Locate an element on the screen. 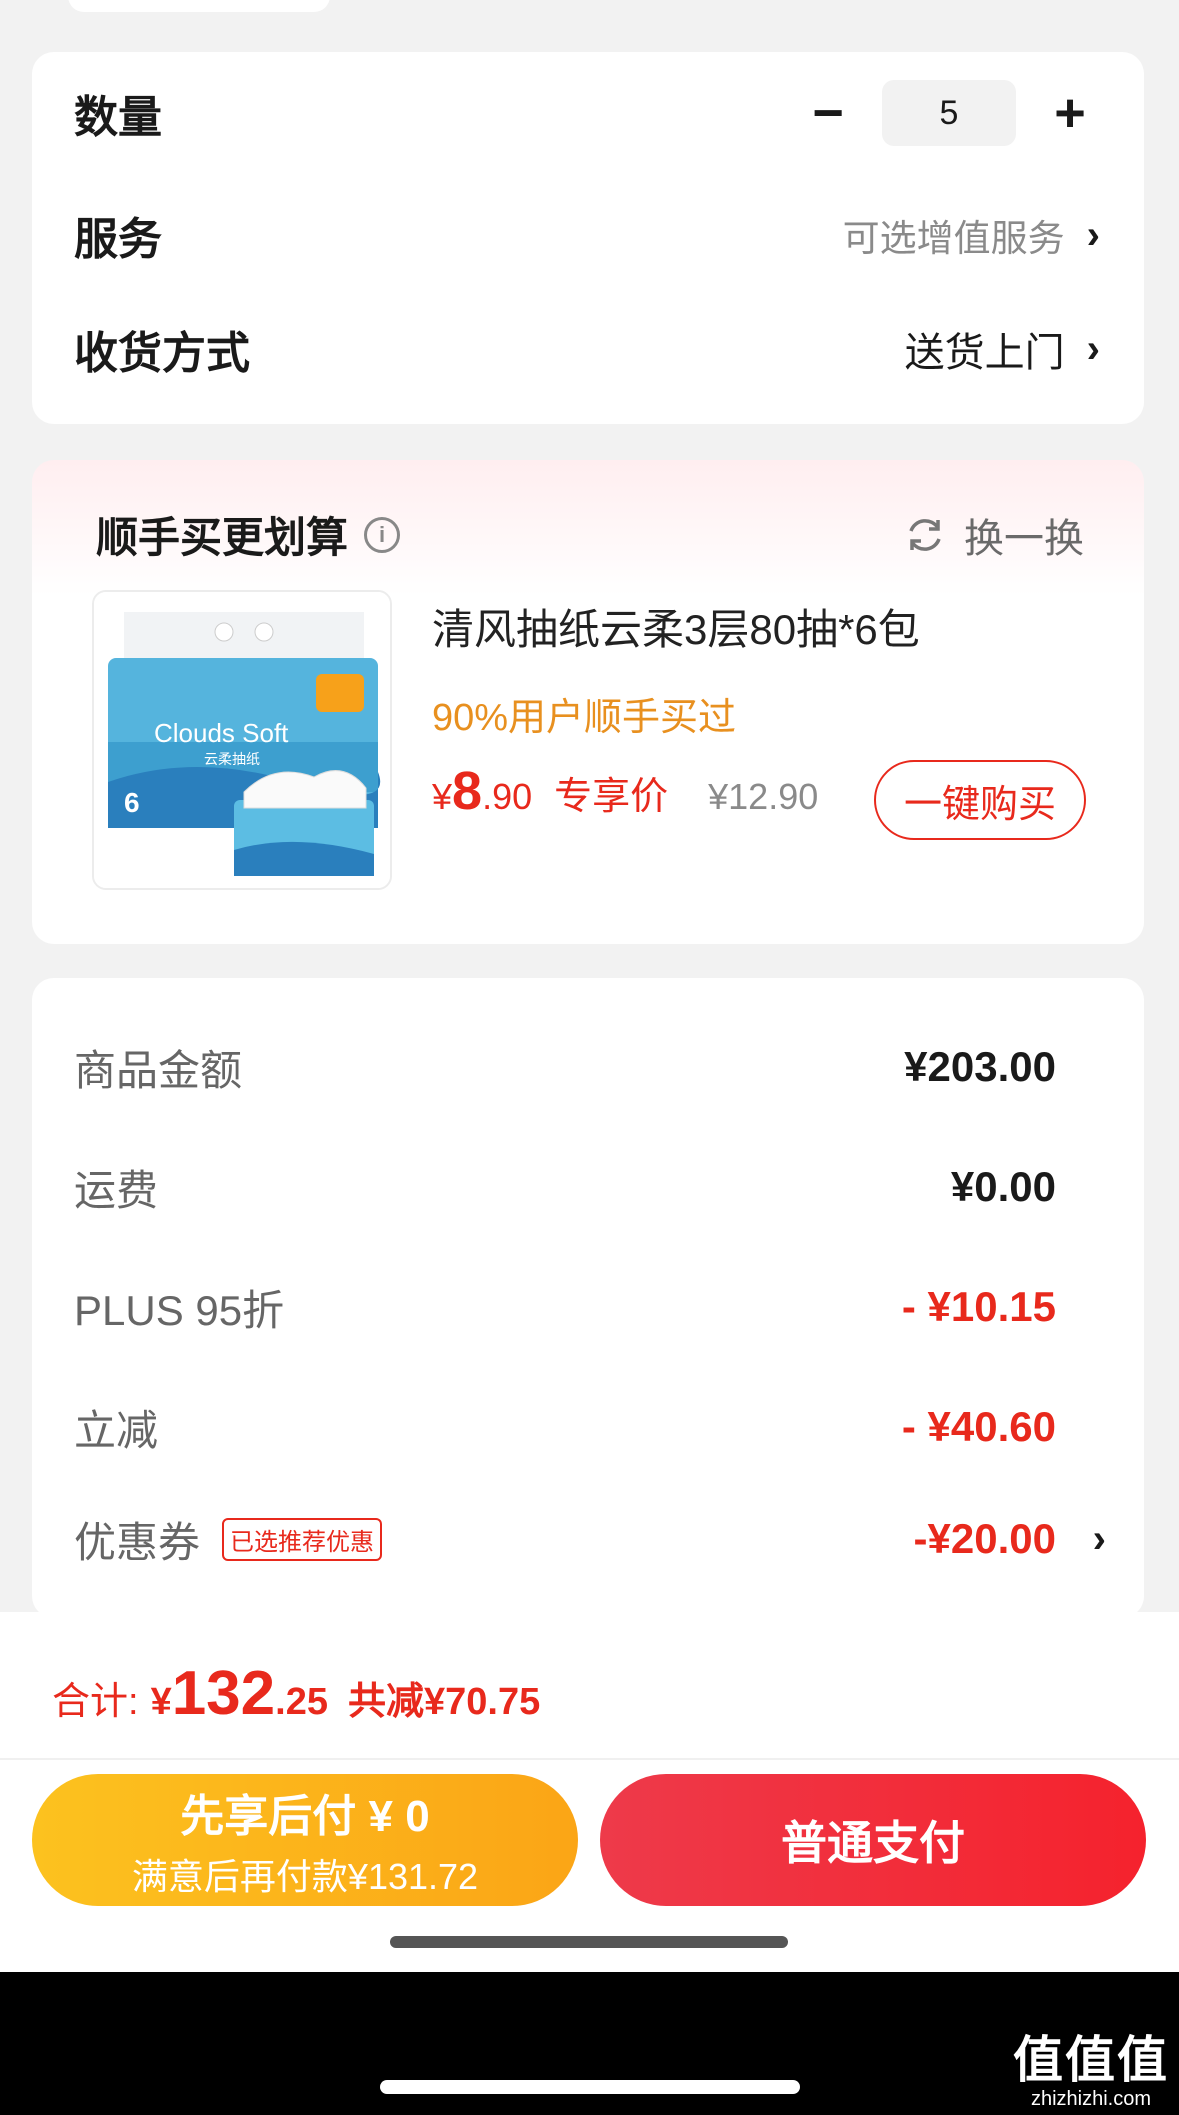 The image size is (1179, 2115). service-label: 服务 is located at coordinates (118, 239).